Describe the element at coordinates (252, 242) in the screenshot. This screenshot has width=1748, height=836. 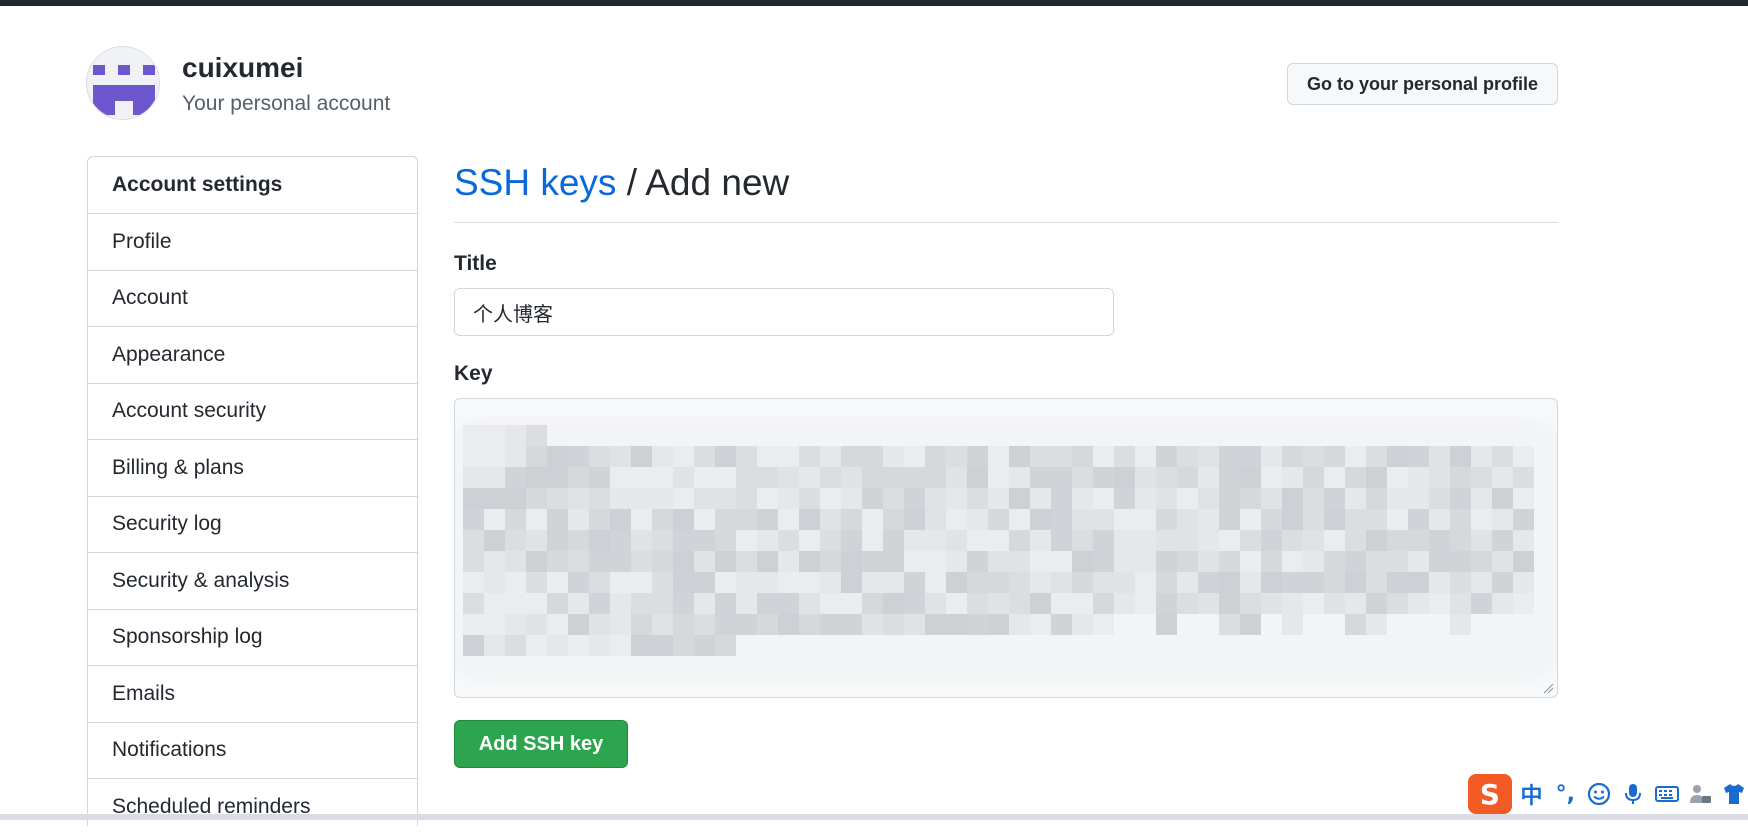
I see `sidebar-item-profile: Profile` at that location.